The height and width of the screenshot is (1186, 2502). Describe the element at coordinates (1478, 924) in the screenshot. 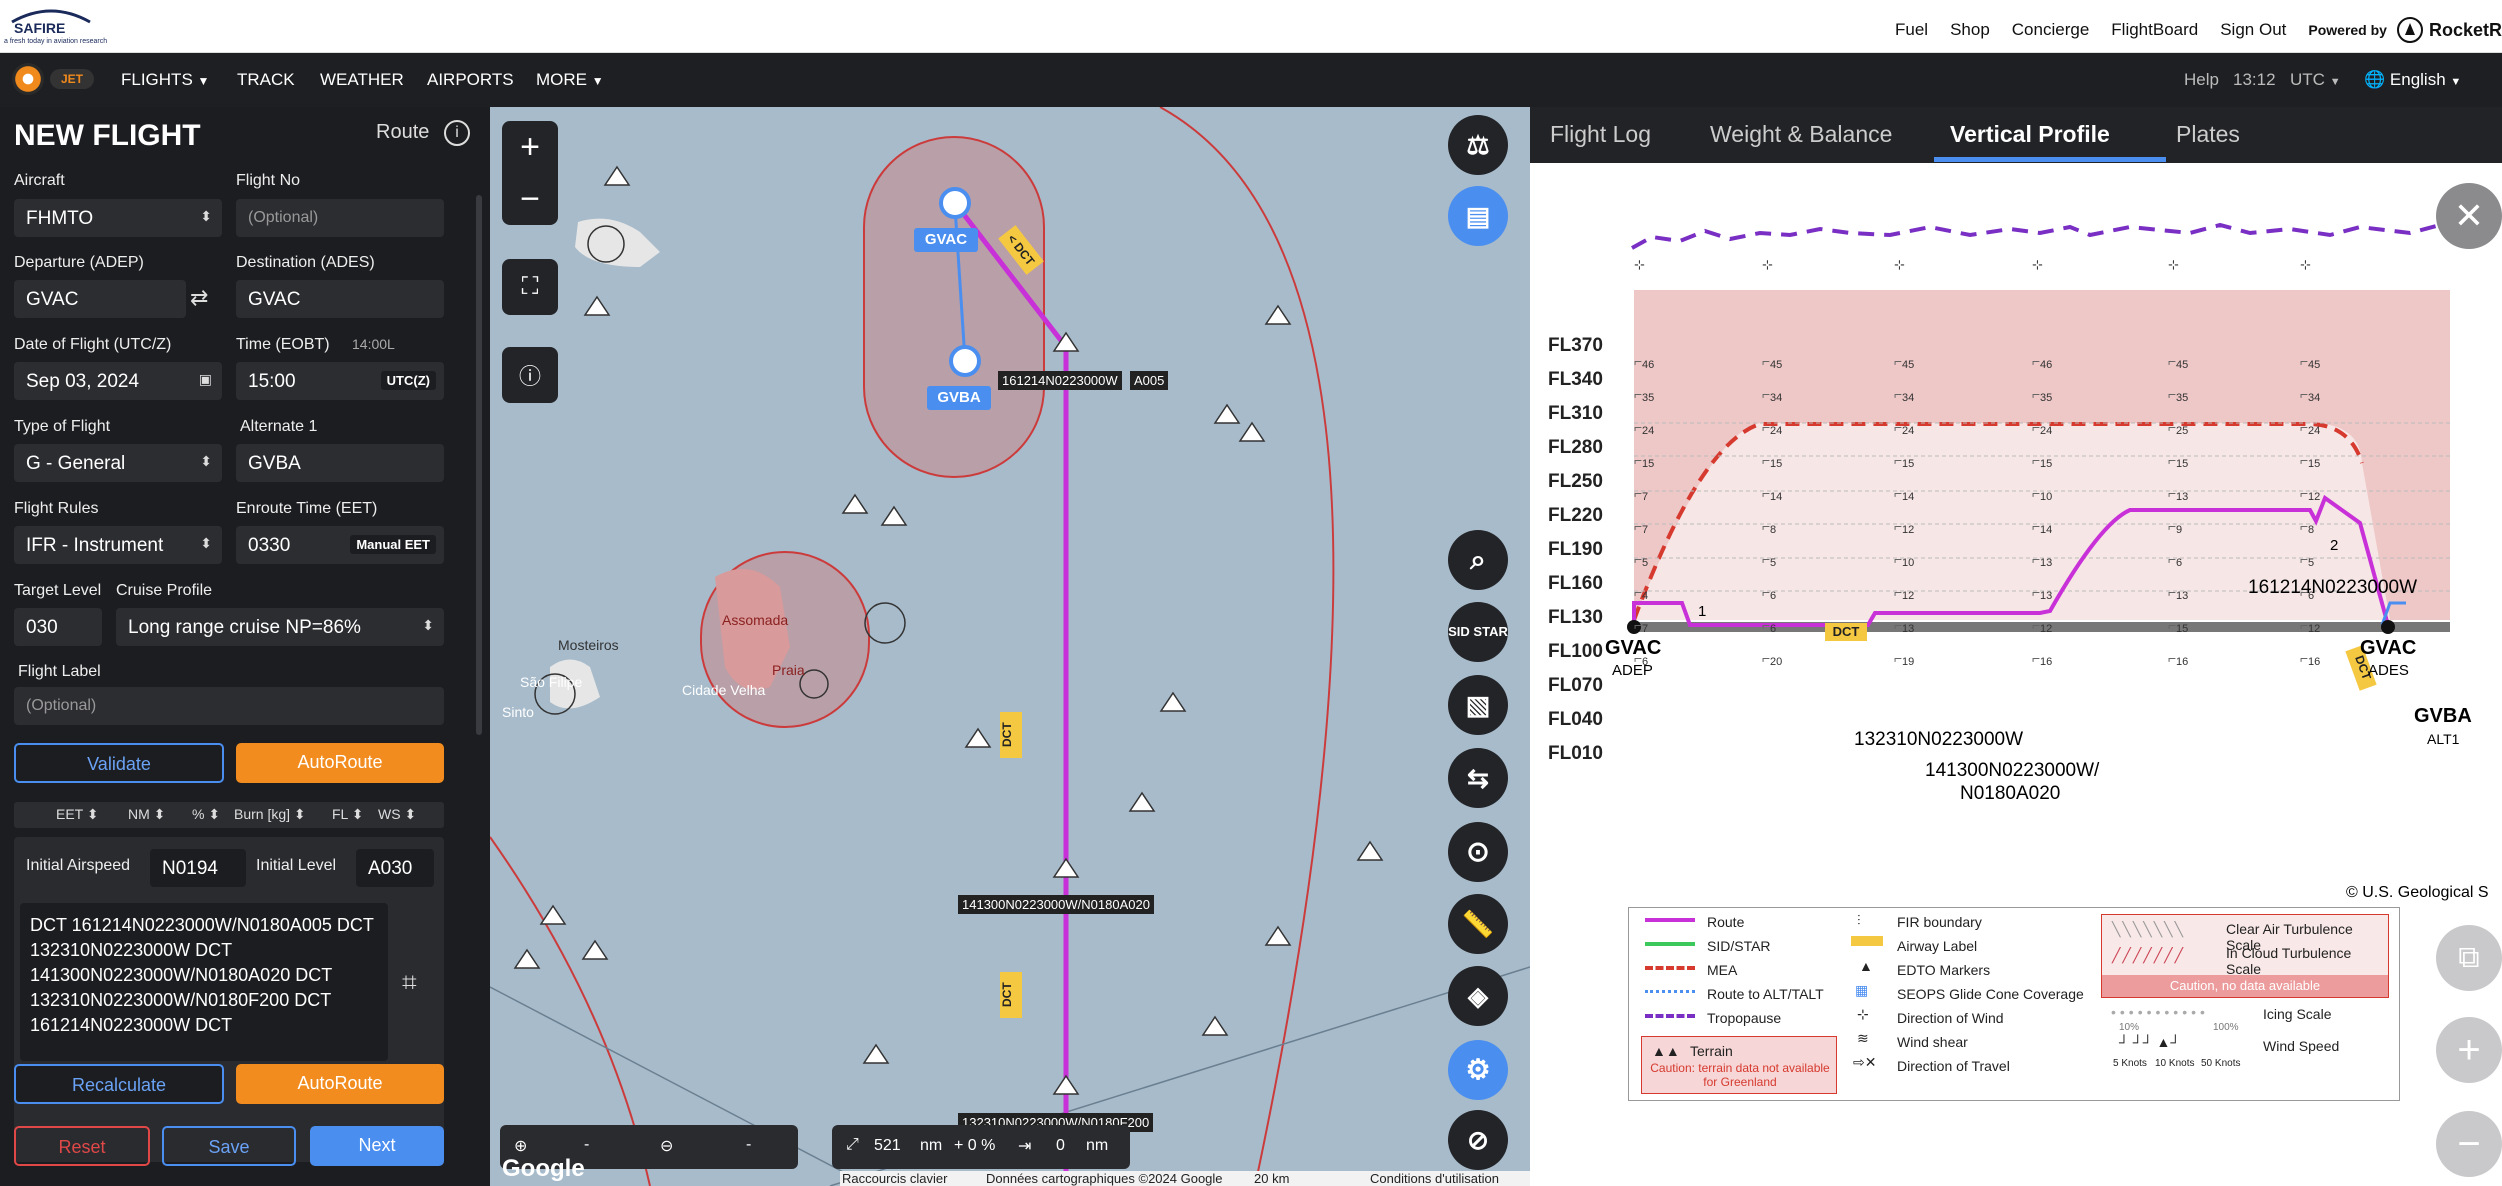

I see `ruler-icon: 📏` at that location.